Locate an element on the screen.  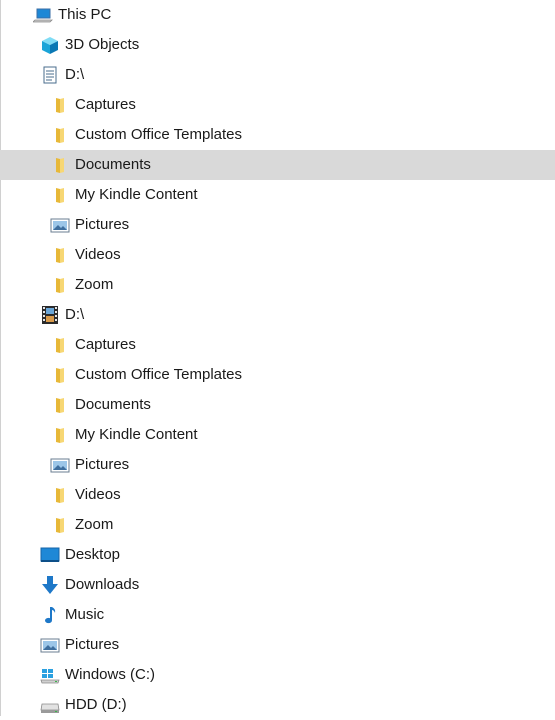
library-video-icon is located at coordinates (50, 315).